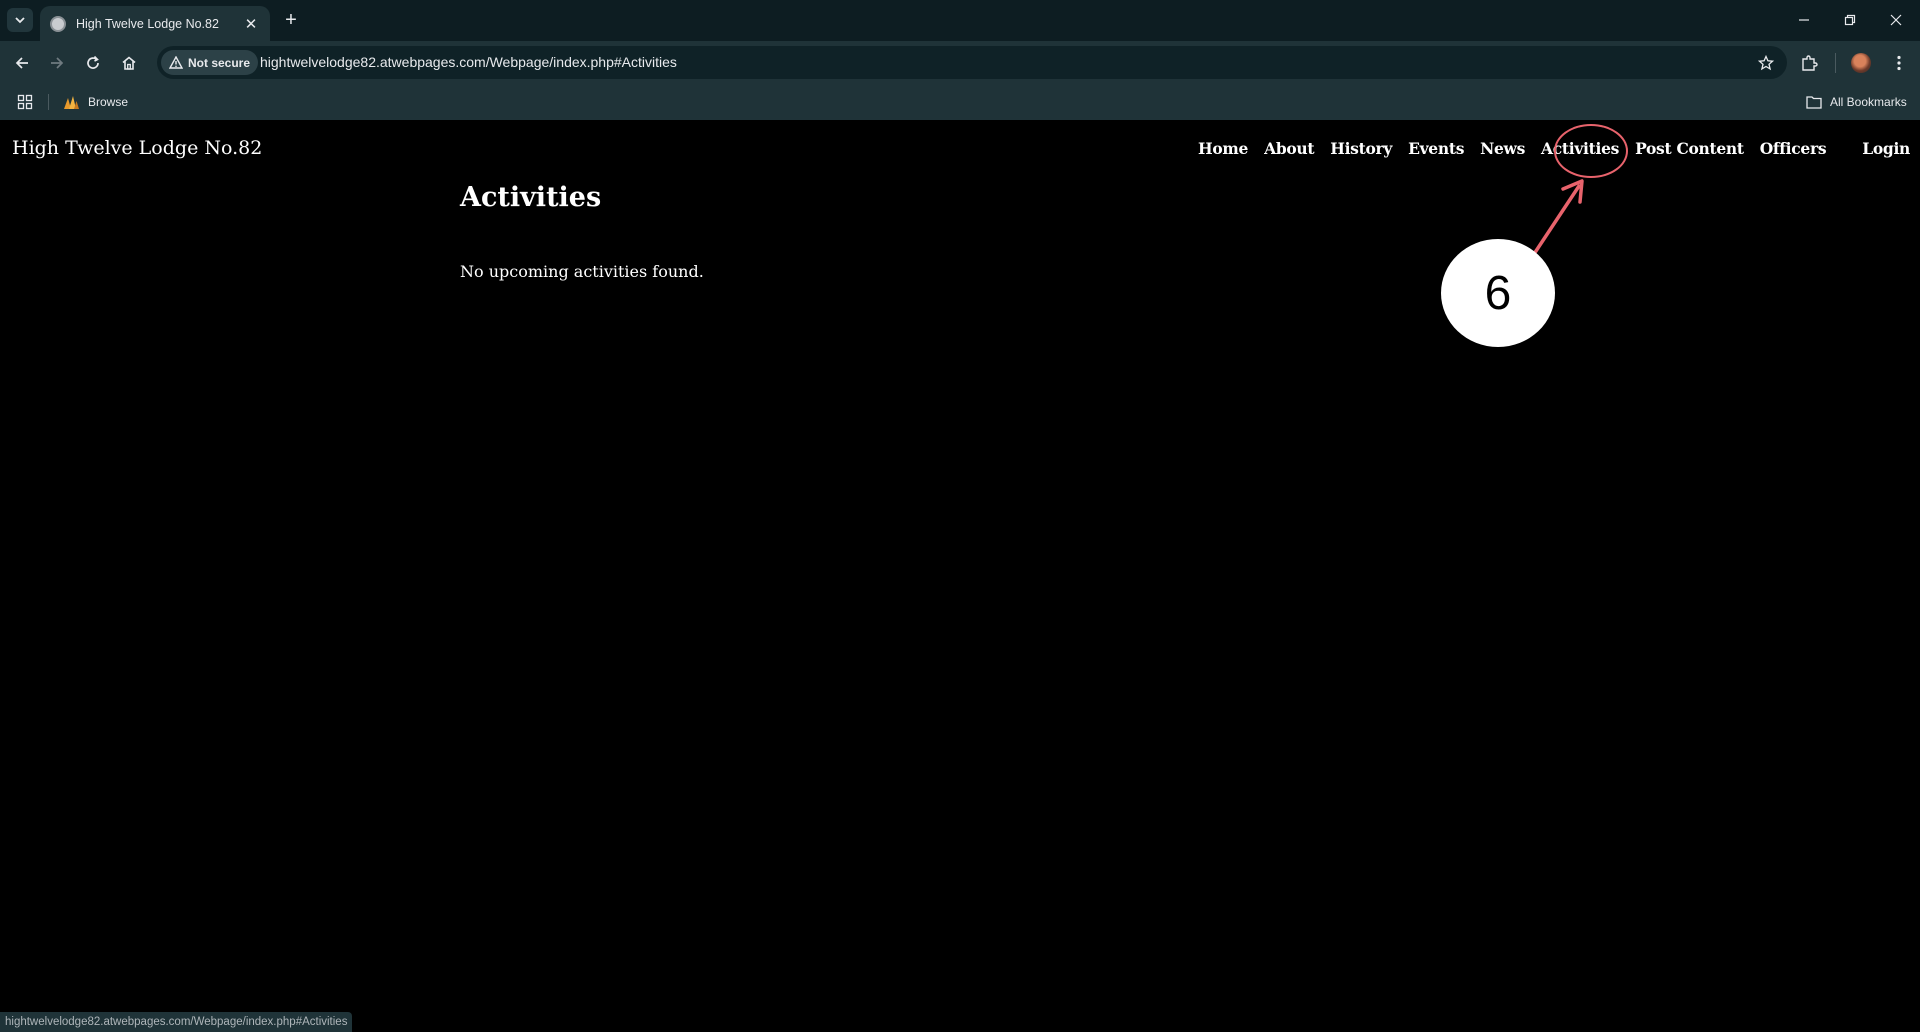  What do you see at coordinates (58, 23) in the screenshot?
I see `globe-favicon-icon` at bounding box center [58, 23].